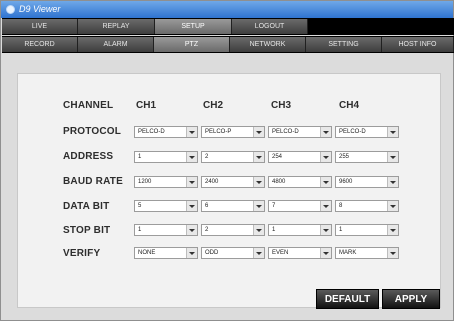 The height and width of the screenshot is (321, 454). What do you see at coordinates (279, 182) in the screenshot?
I see `select-value: 4800` at bounding box center [279, 182].